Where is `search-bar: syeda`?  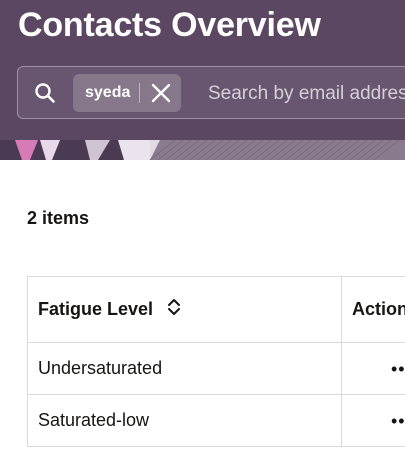
search-bar: syeda is located at coordinates (211, 92).